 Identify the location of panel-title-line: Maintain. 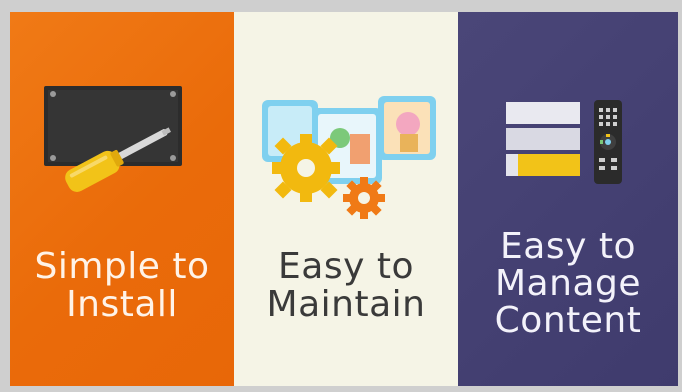
(346, 304).